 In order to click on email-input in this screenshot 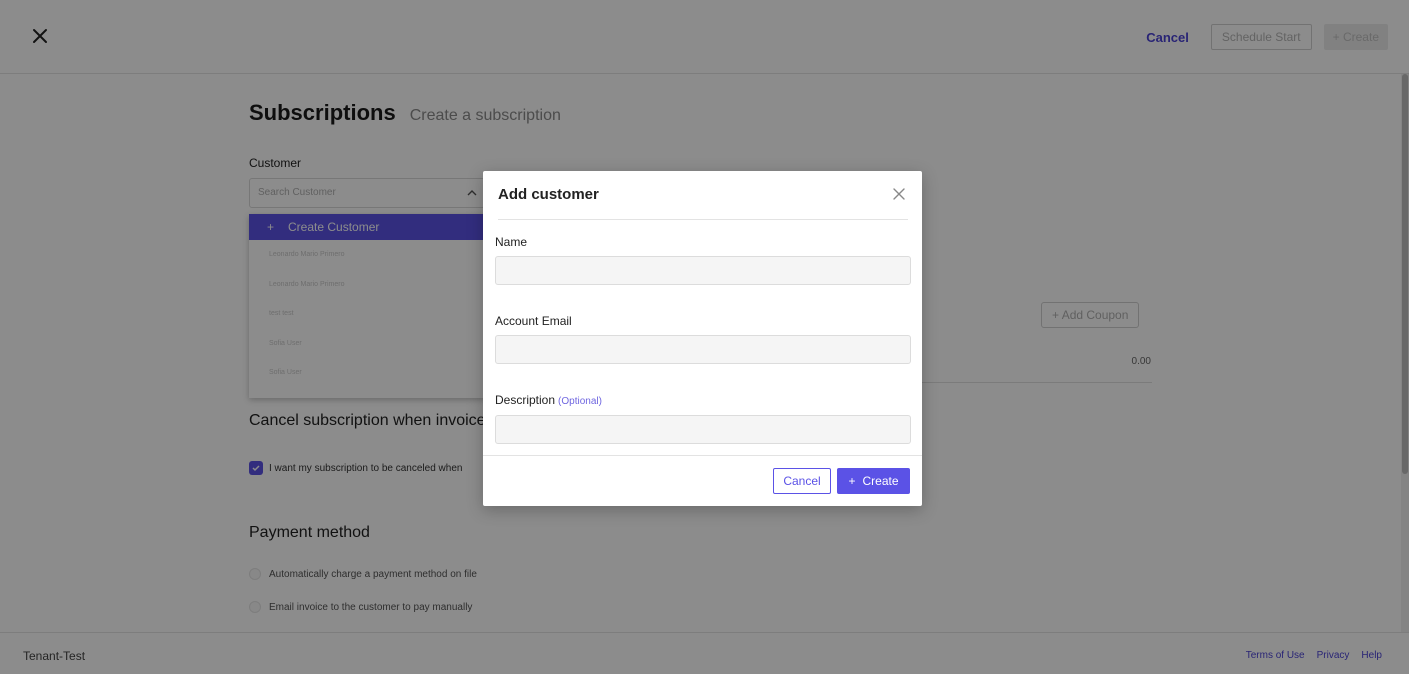, I will do `click(703, 349)`.